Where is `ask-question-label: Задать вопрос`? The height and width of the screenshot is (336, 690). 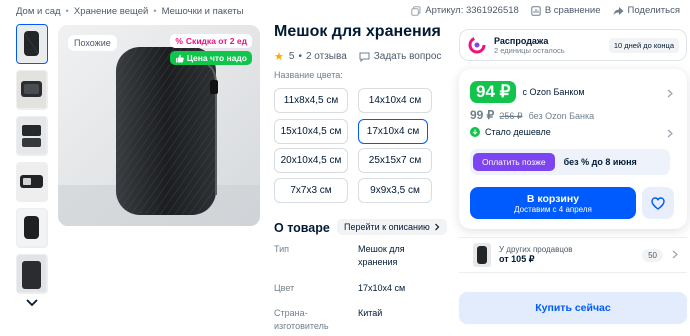
ask-question-label: Задать вопрос is located at coordinates (407, 56).